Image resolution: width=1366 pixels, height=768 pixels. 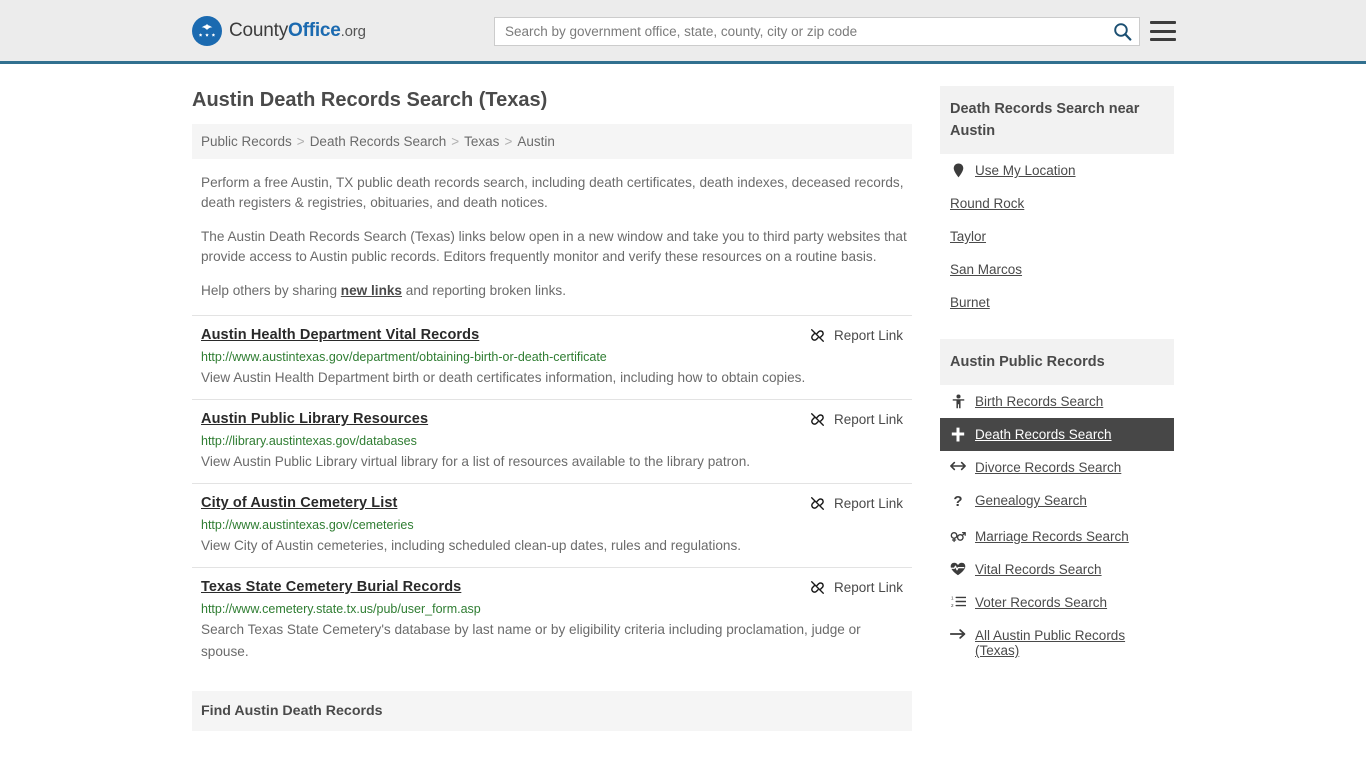 I want to click on sidebar-records-label: Birth Records Search, so click(x=1039, y=401).